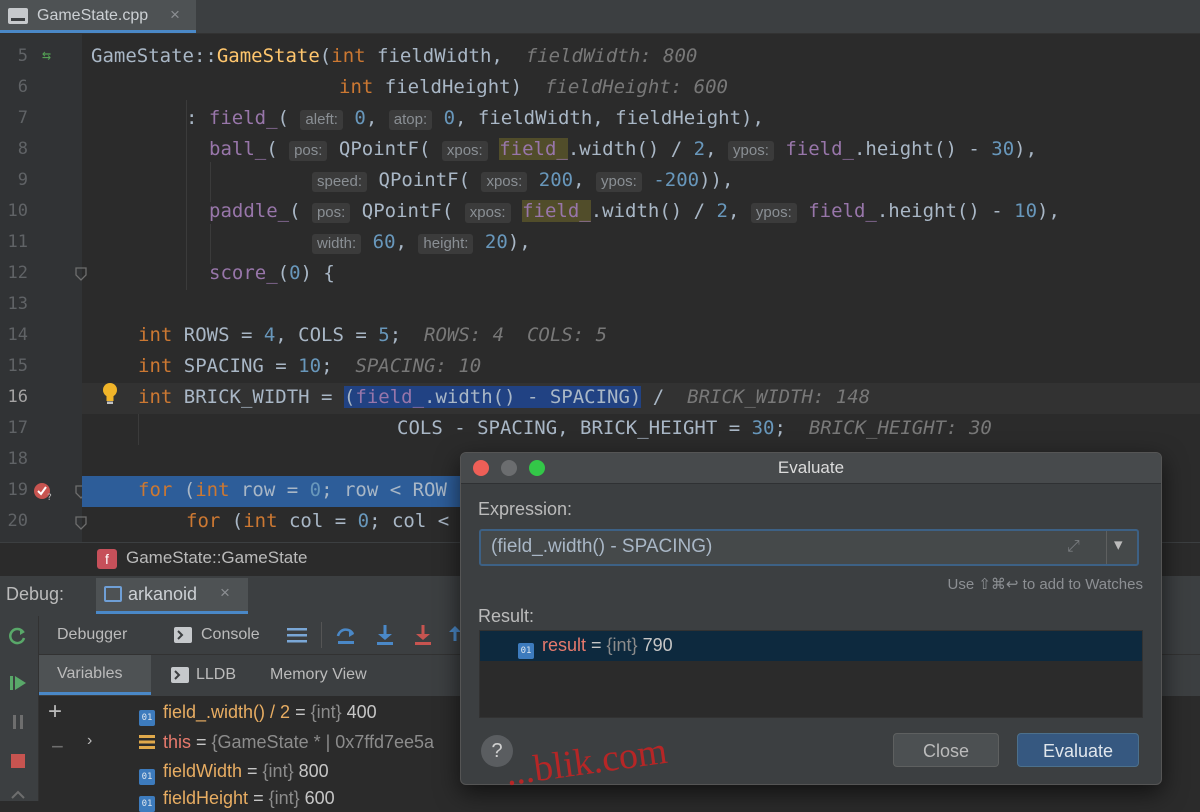 Image resolution: width=1200 pixels, height=812 pixels. I want to click on code-line-14: int ROWS = 4, COLS = 5; ROWS: 4 COLS: 5, so click(372, 335).